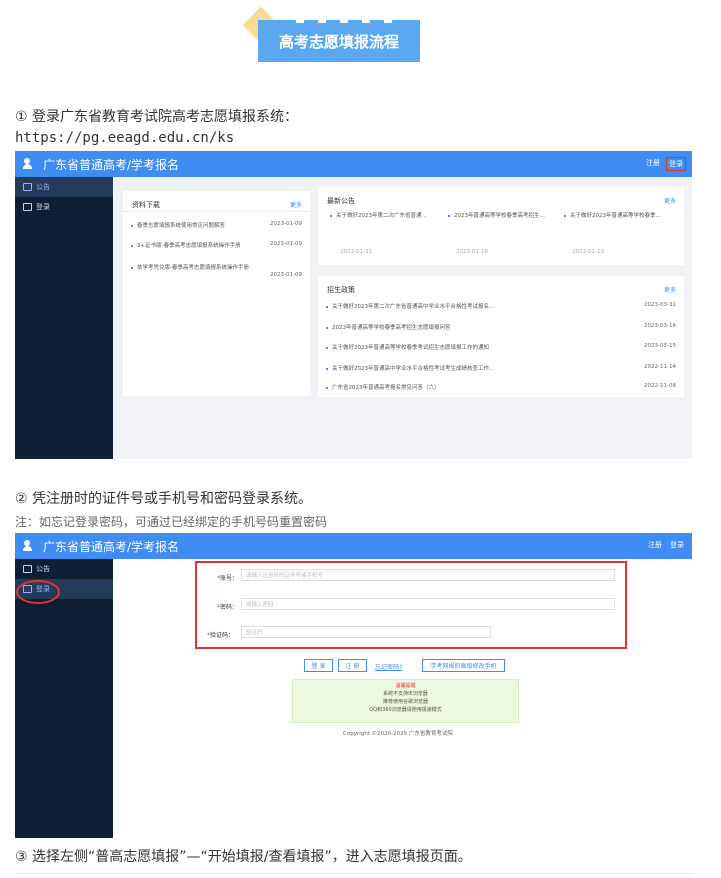 The image size is (721, 878). What do you see at coordinates (463, 665) in the screenshot?
I see `change-phone-button: 学考网报的高级修改手机` at bounding box center [463, 665].